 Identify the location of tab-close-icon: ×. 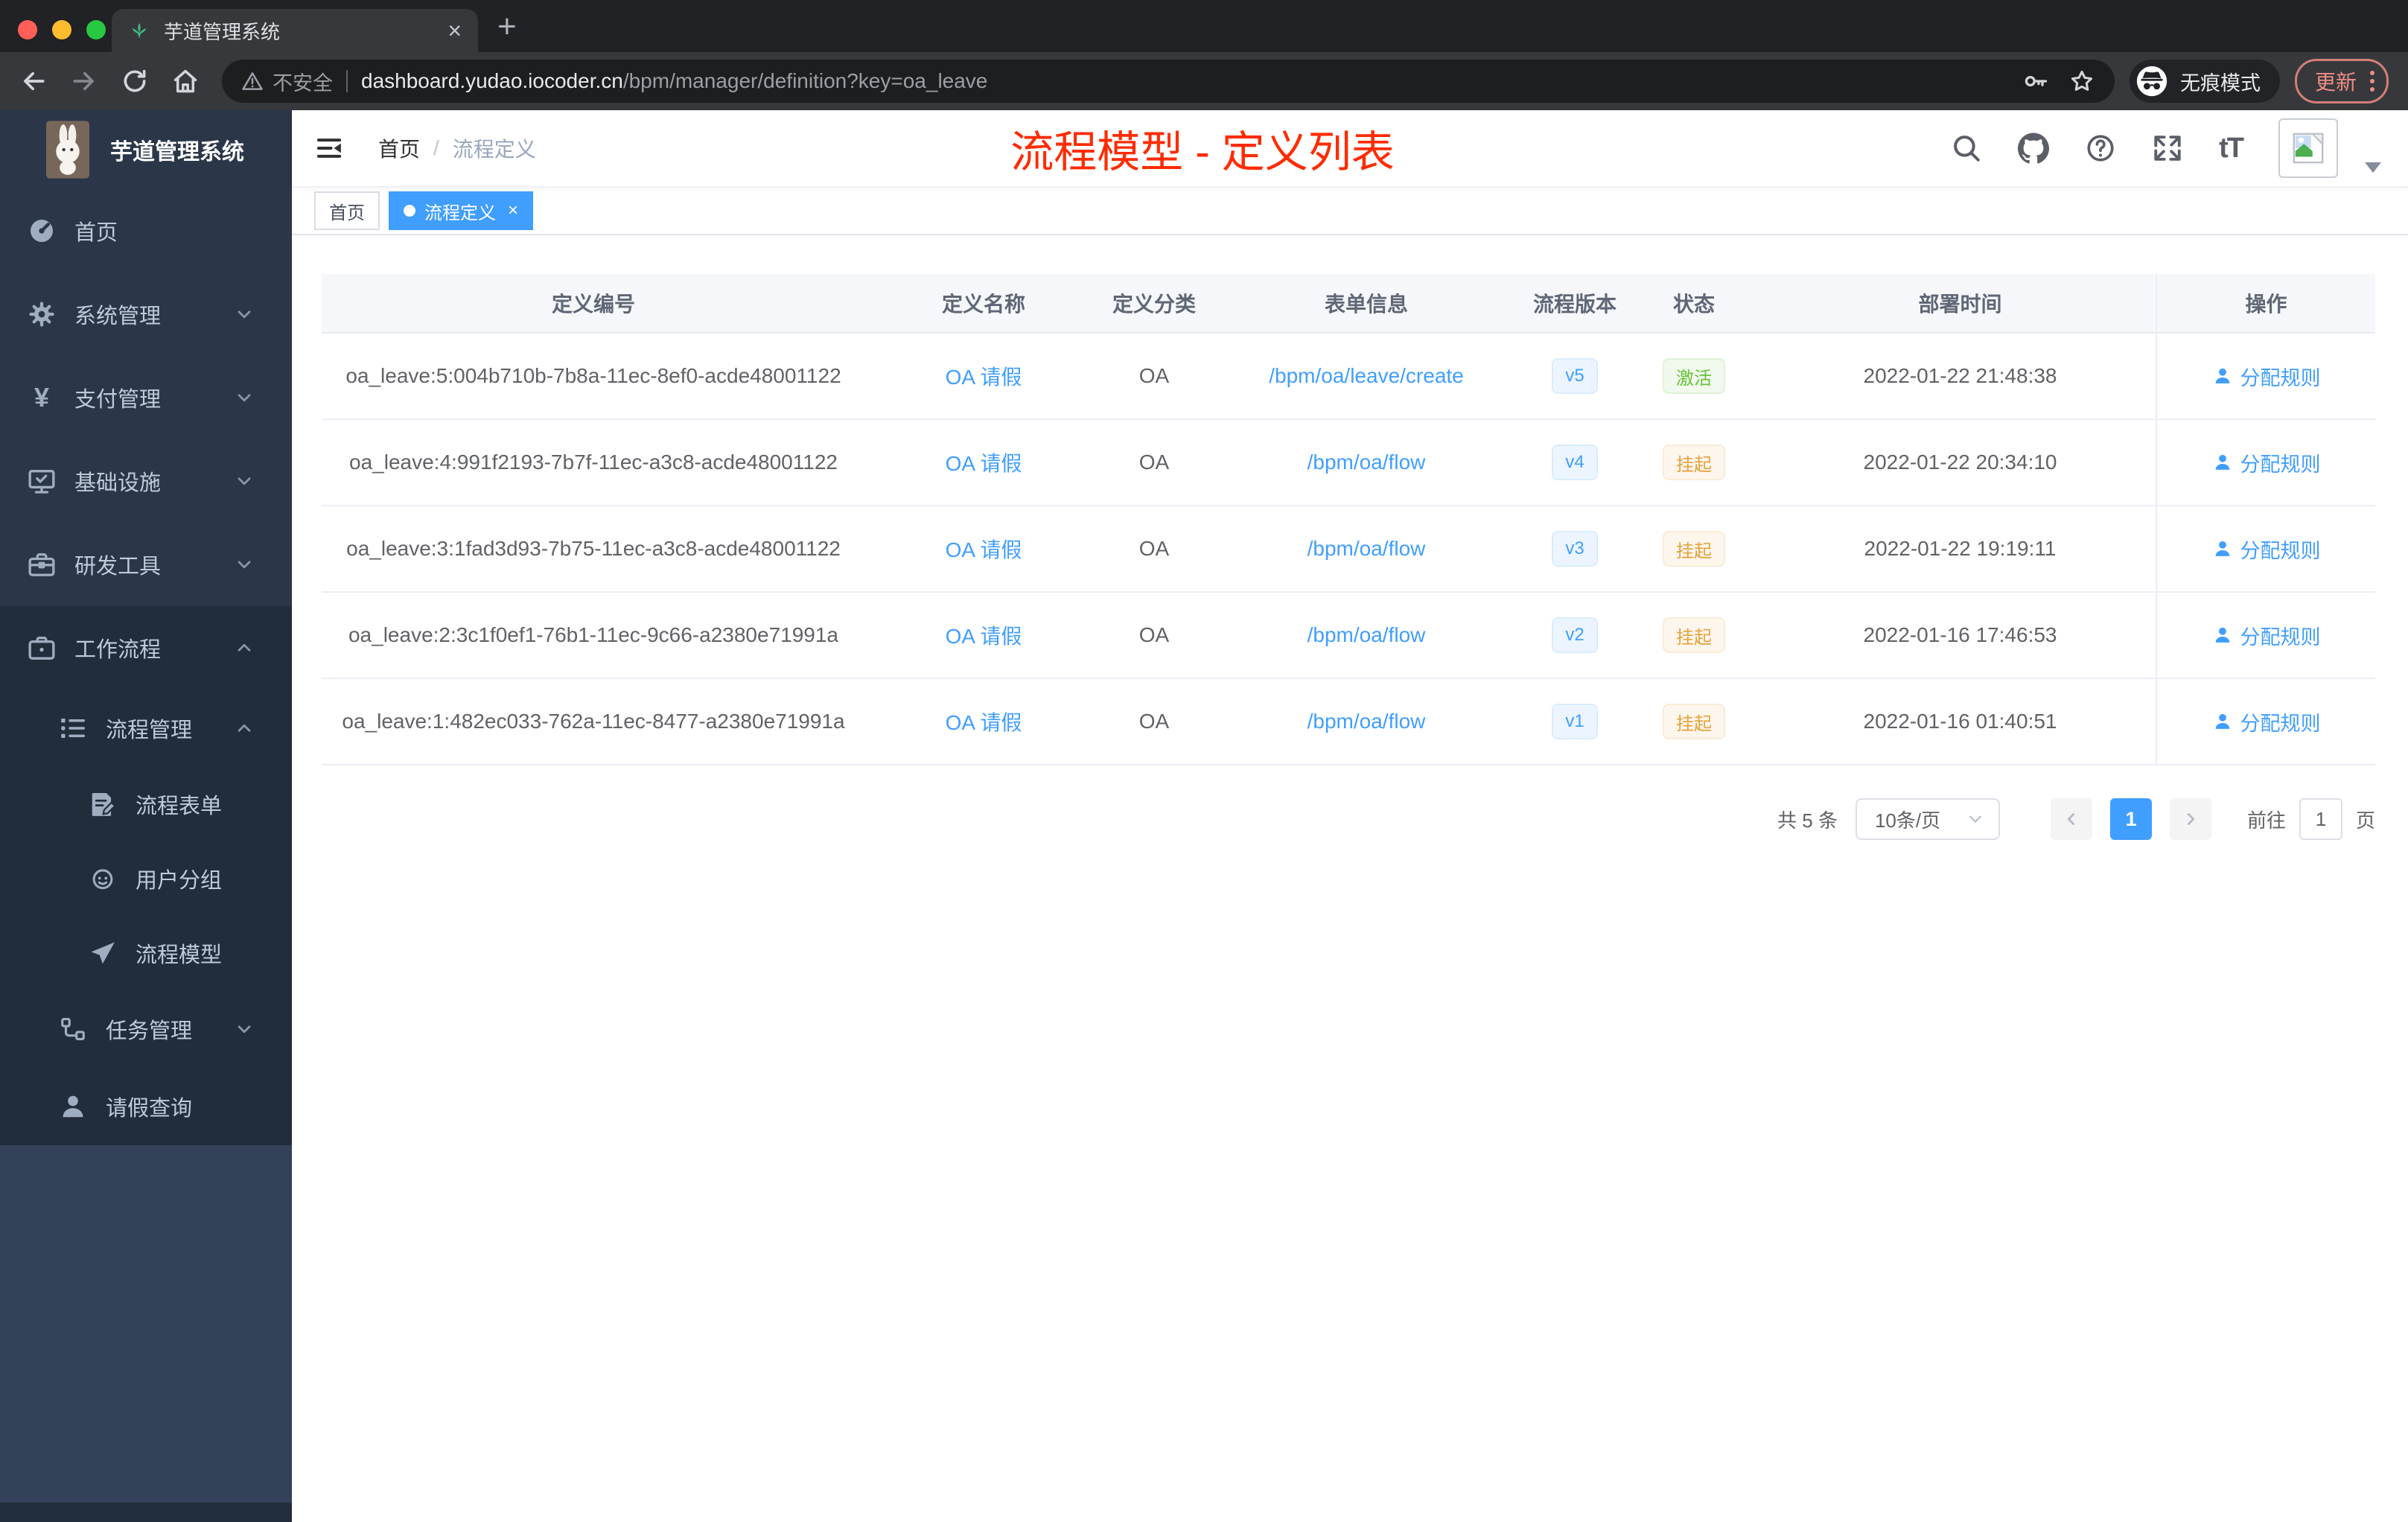
(454, 30).